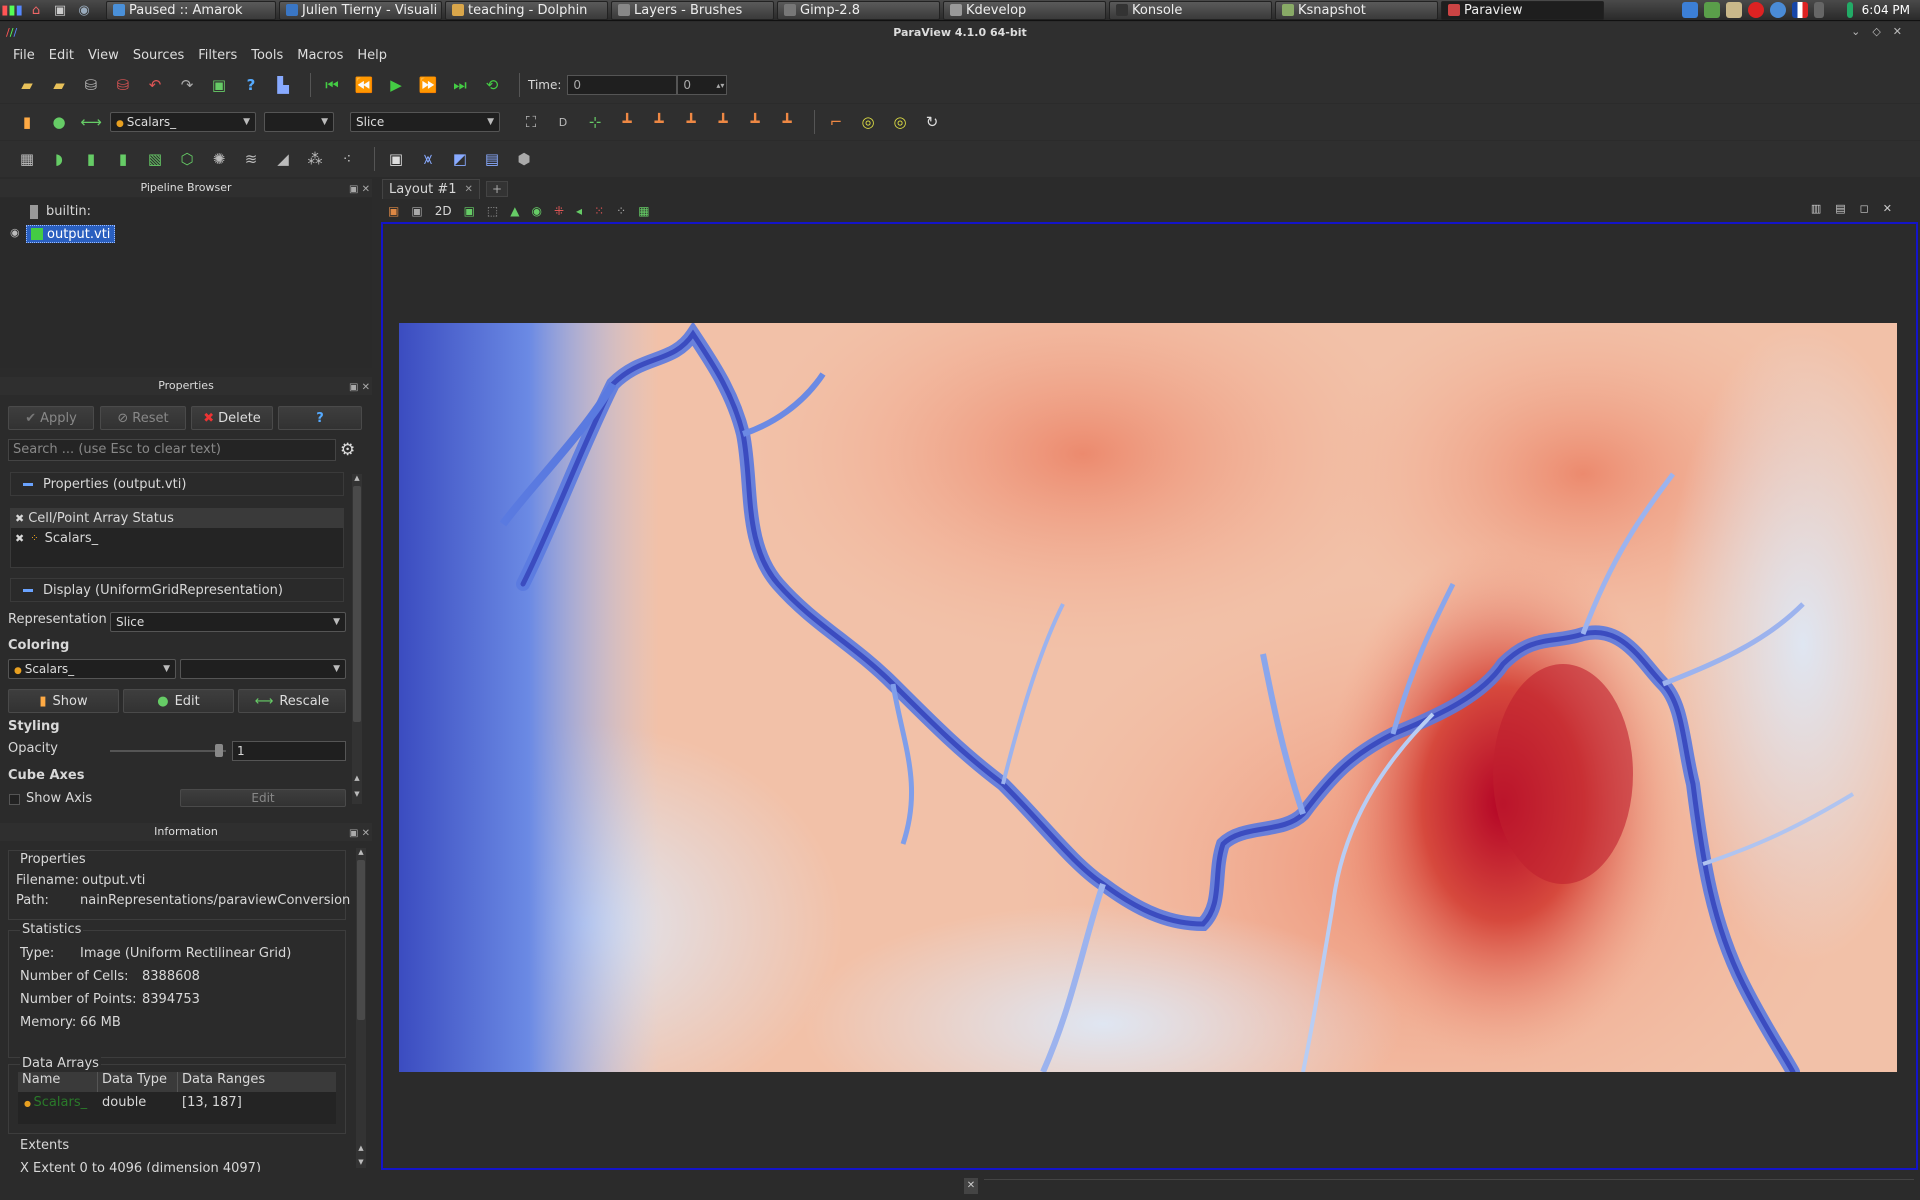  What do you see at coordinates (563, 122) in the screenshot?
I see `show-center-icon: D` at bounding box center [563, 122].